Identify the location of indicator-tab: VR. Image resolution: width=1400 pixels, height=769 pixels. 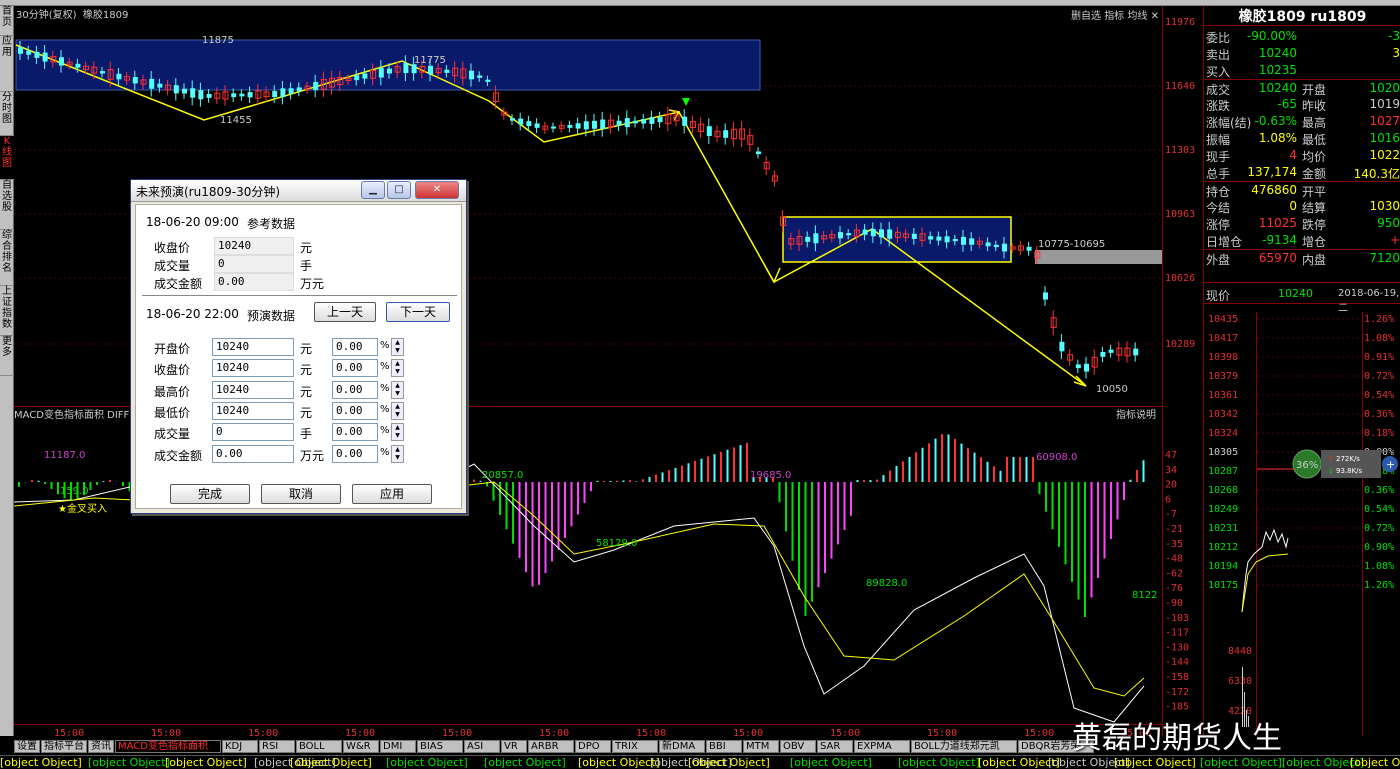
(514, 746).